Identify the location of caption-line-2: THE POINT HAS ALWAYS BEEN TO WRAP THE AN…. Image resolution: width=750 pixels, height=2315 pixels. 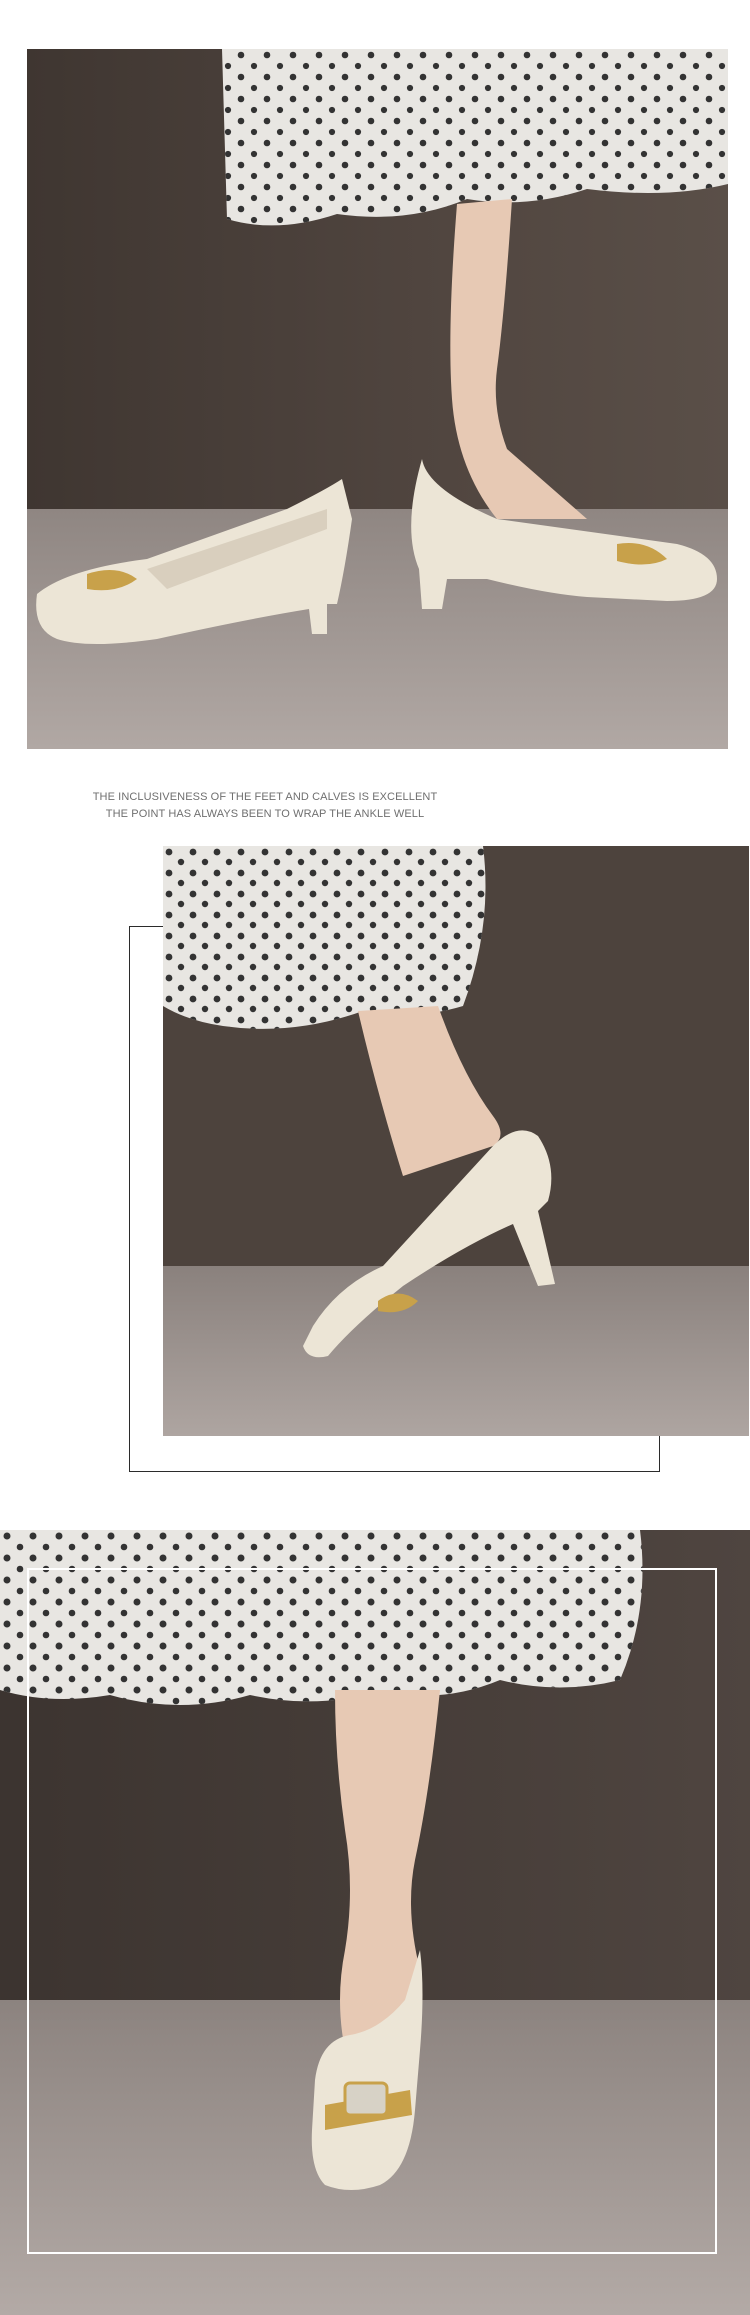
(265, 814).